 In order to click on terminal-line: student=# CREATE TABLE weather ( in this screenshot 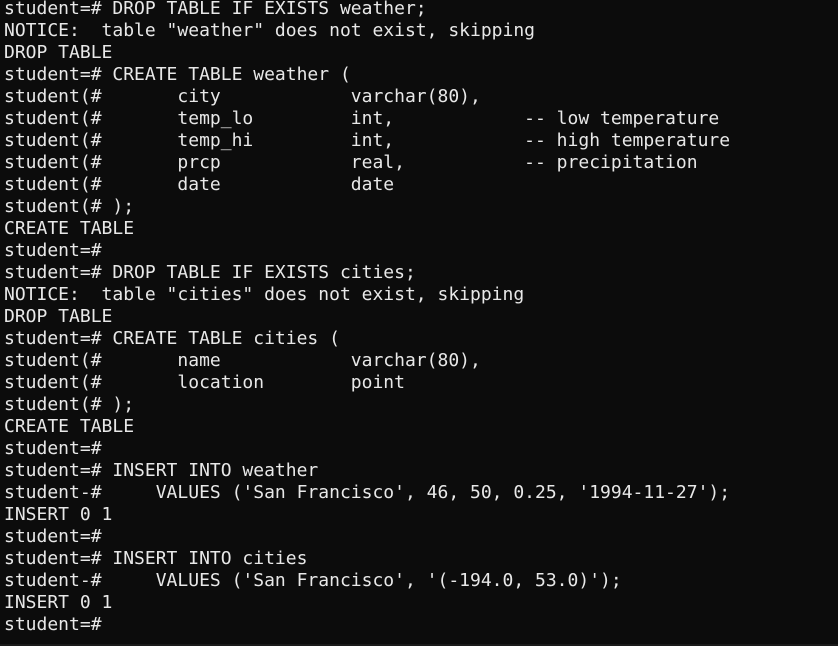, I will do `click(177, 74)`.